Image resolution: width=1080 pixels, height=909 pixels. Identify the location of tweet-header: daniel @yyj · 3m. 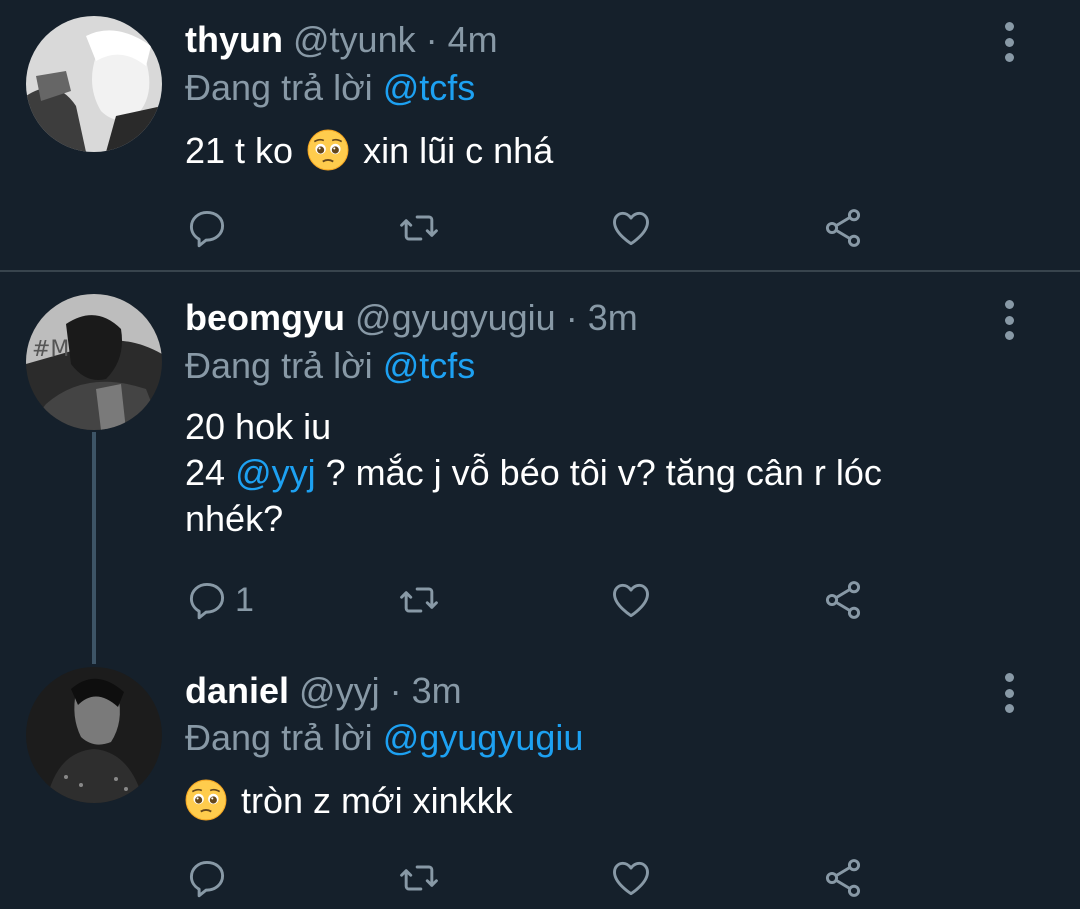
(323, 691).